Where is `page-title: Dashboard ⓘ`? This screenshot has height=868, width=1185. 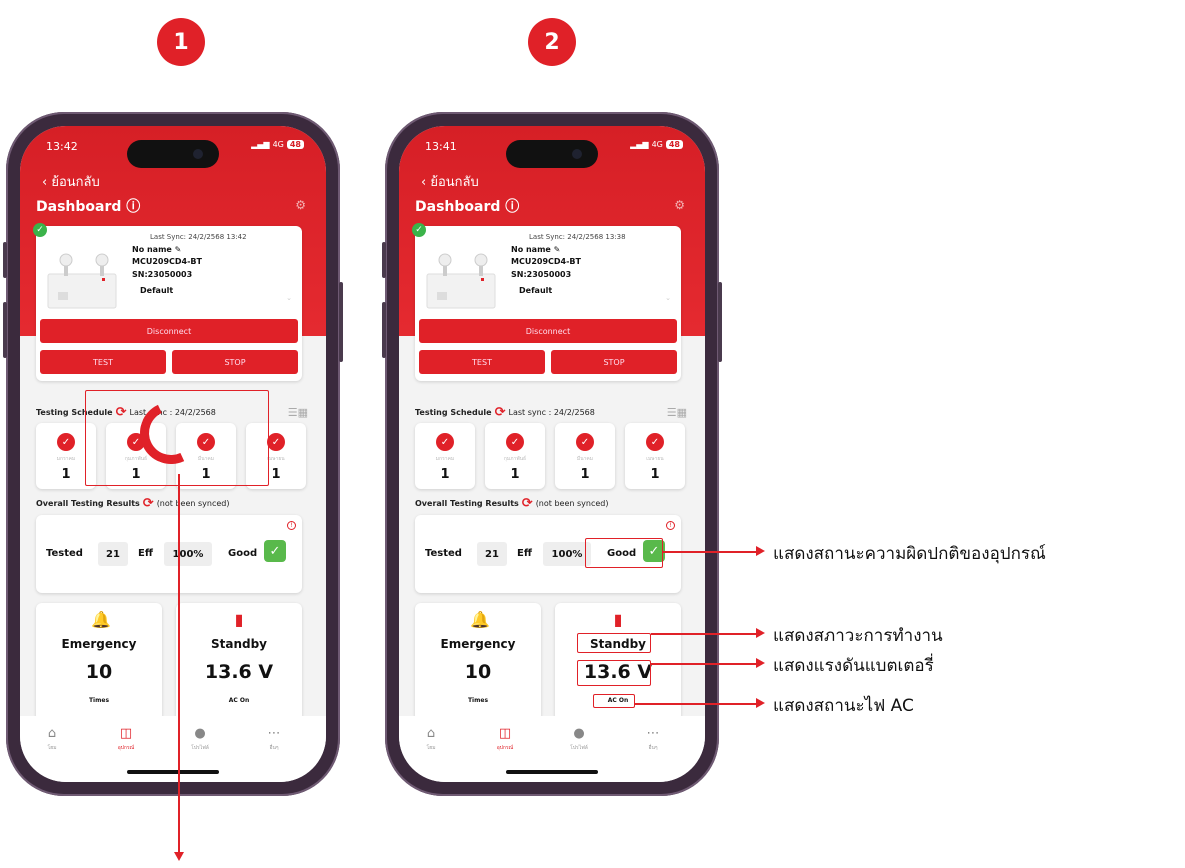
page-title: Dashboard ⓘ is located at coordinates (467, 206).